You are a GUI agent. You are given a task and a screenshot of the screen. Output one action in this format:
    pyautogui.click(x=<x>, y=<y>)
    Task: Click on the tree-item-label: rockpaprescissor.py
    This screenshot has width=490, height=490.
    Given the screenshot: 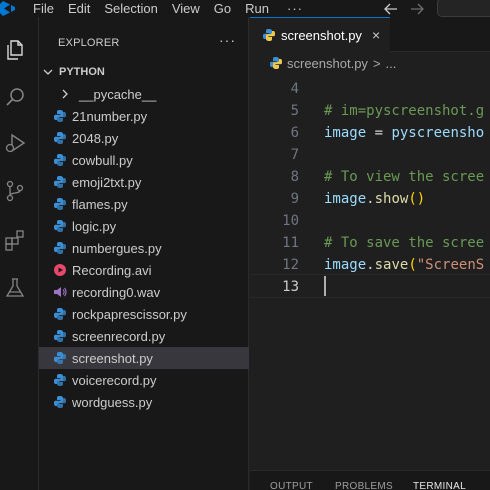 What is the action you would take?
    pyautogui.click(x=129, y=314)
    